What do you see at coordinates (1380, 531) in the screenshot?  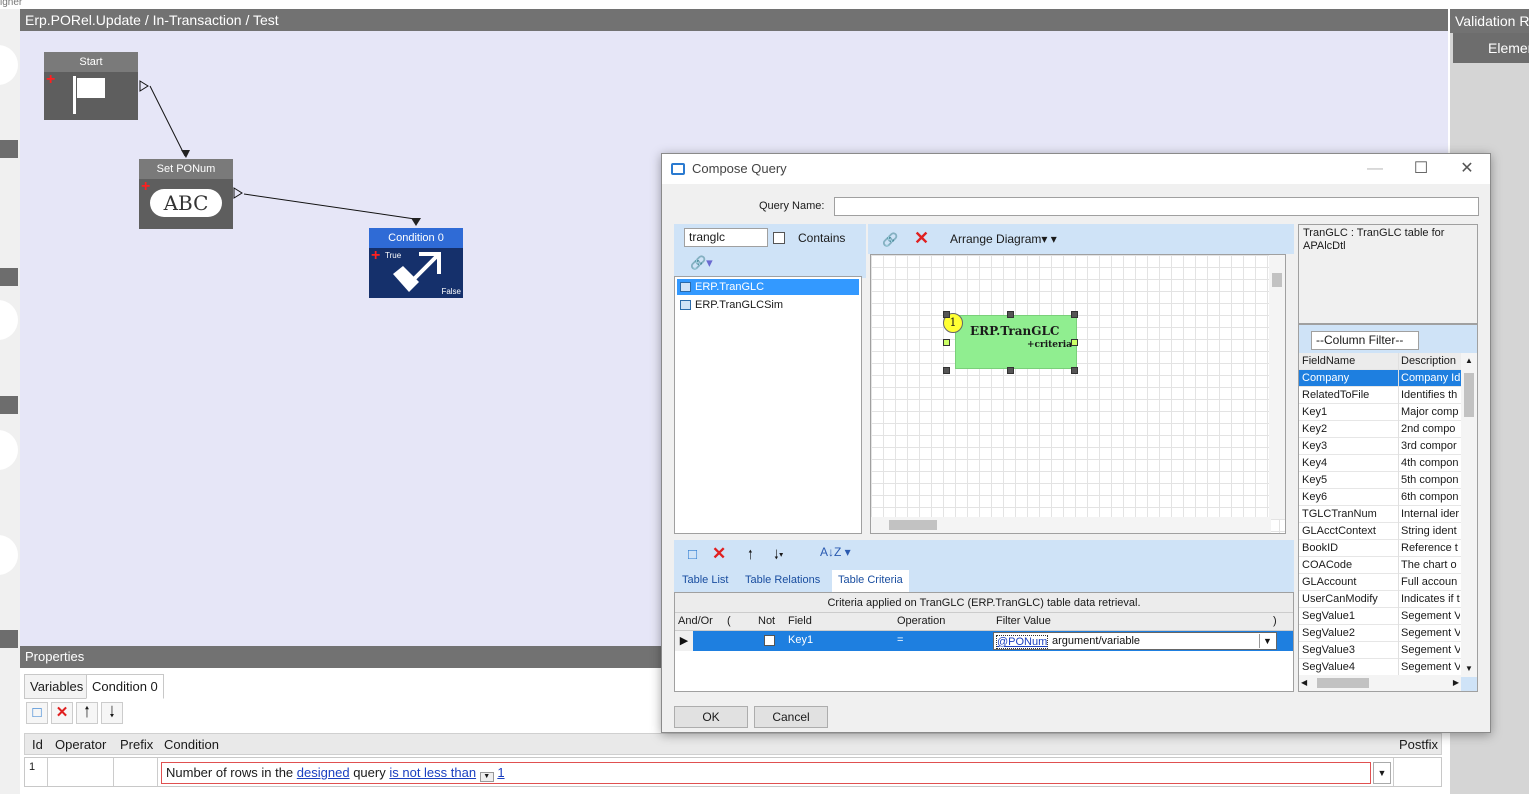 I see `table-row: GLAcctContext String ident` at bounding box center [1380, 531].